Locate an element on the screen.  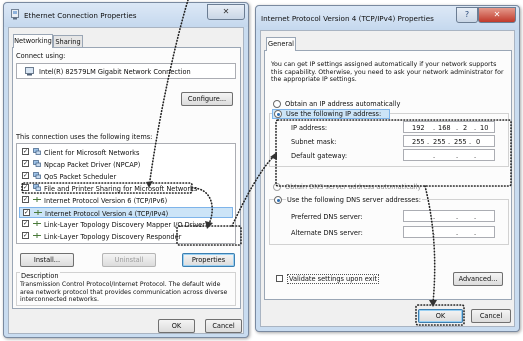
list-item: ✓ QoS Packet Scheduler is located at coordinates (126, 176).